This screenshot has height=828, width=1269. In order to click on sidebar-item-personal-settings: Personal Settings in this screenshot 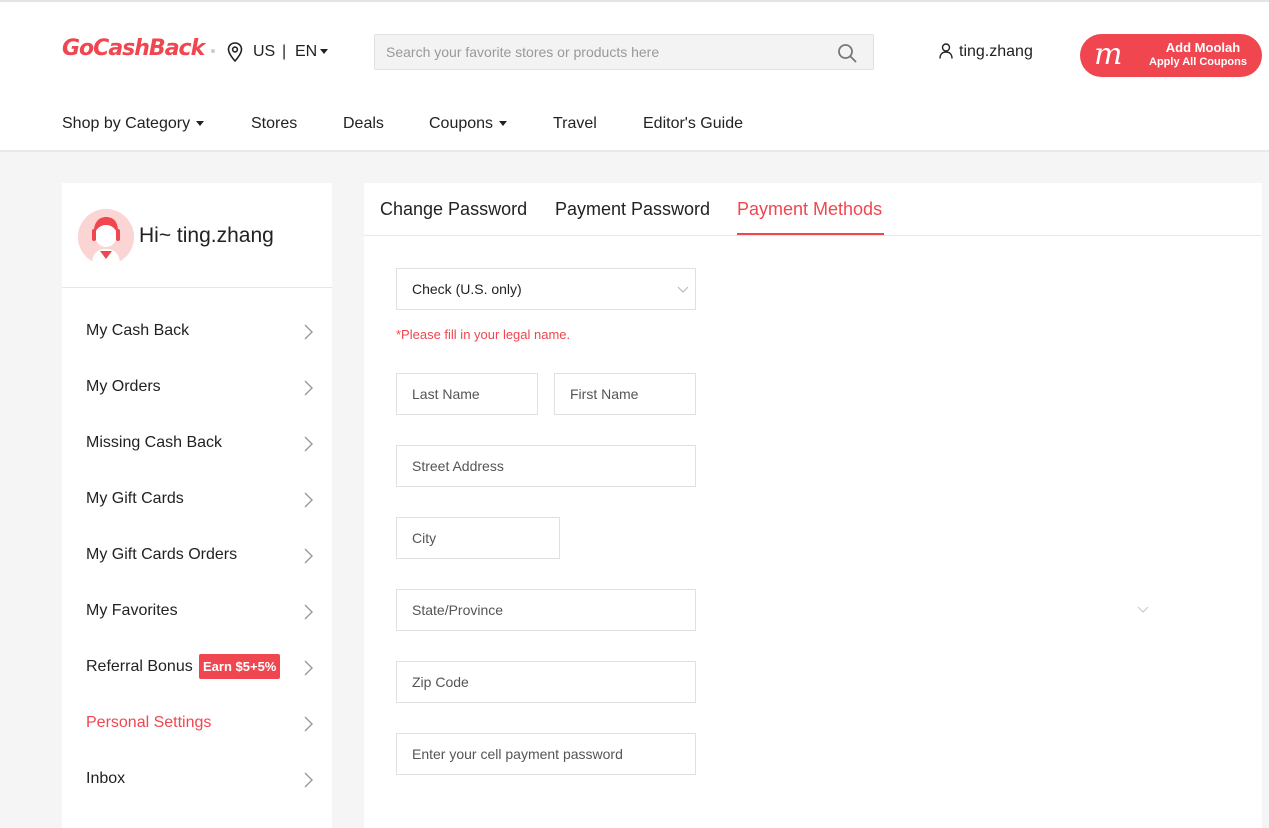, I will do `click(197, 724)`.